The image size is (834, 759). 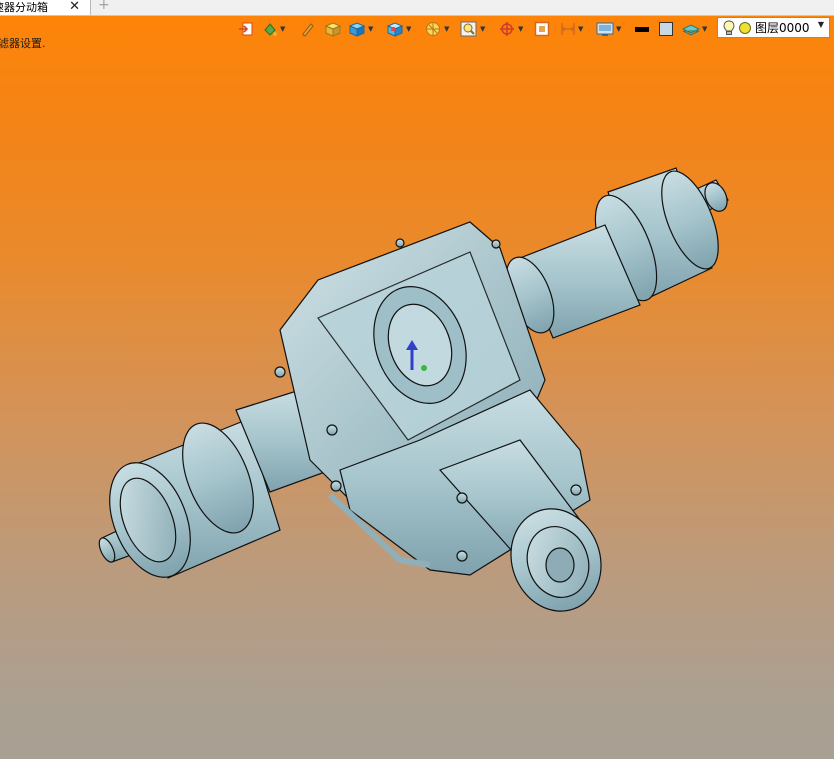 What do you see at coordinates (398, 29) in the screenshot?
I see `view-orientation-icon: ▼` at bounding box center [398, 29].